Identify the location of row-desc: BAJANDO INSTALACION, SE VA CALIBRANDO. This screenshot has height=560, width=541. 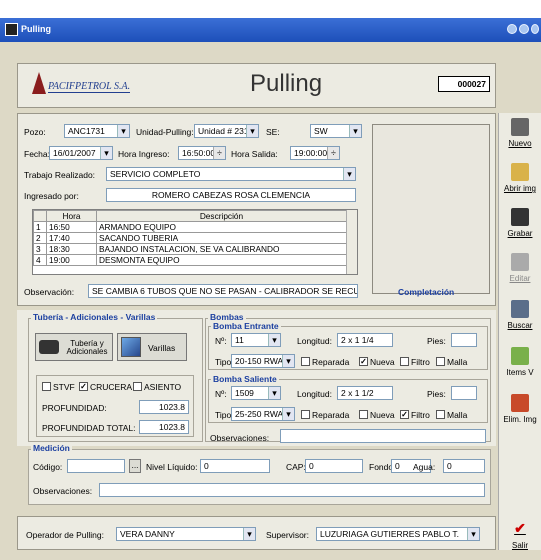
(221, 249).